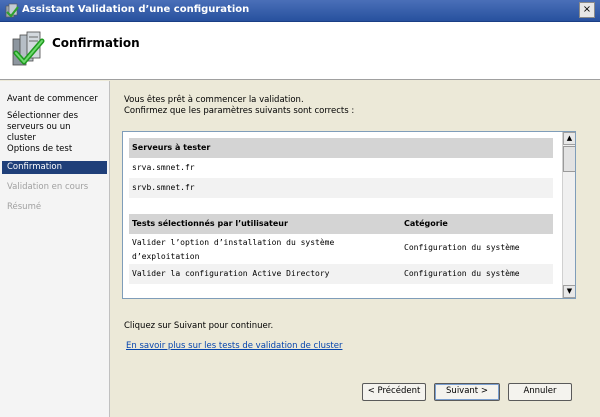 Image resolution: width=600 pixels, height=417 pixels. I want to click on cancel-button: Annuler, so click(540, 392).